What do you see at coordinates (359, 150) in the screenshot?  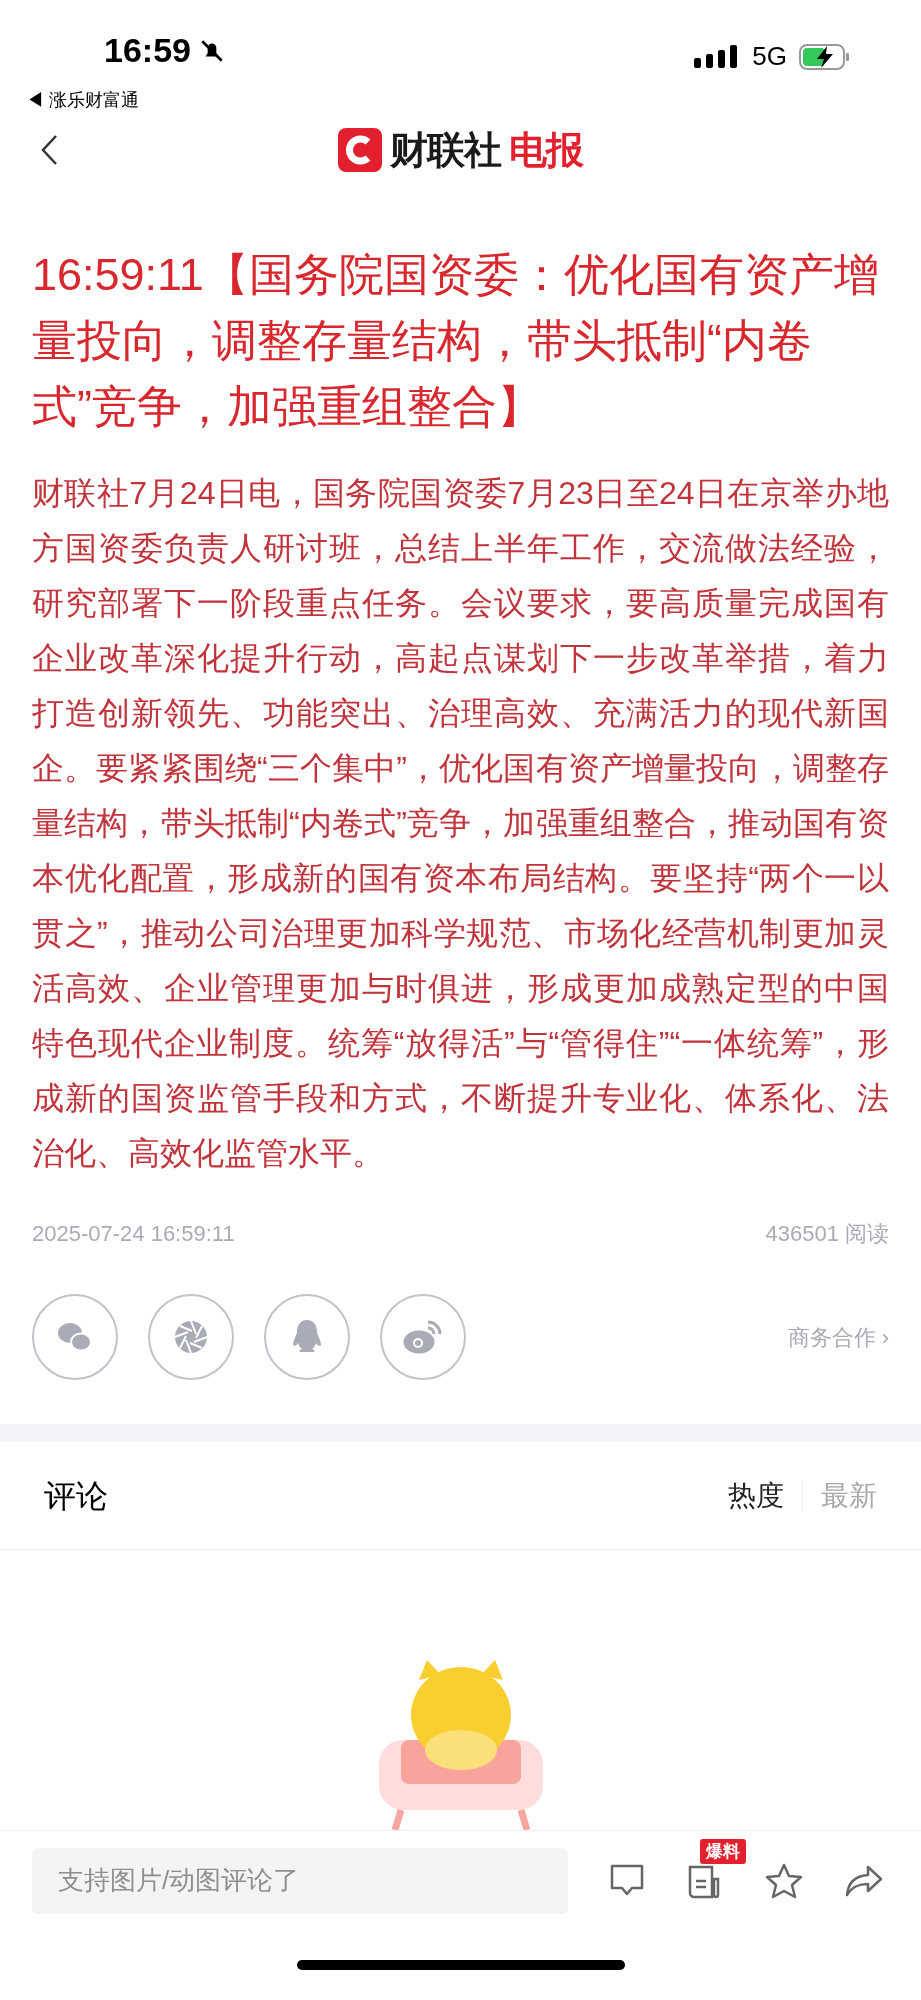 I see `logo-icon` at bounding box center [359, 150].